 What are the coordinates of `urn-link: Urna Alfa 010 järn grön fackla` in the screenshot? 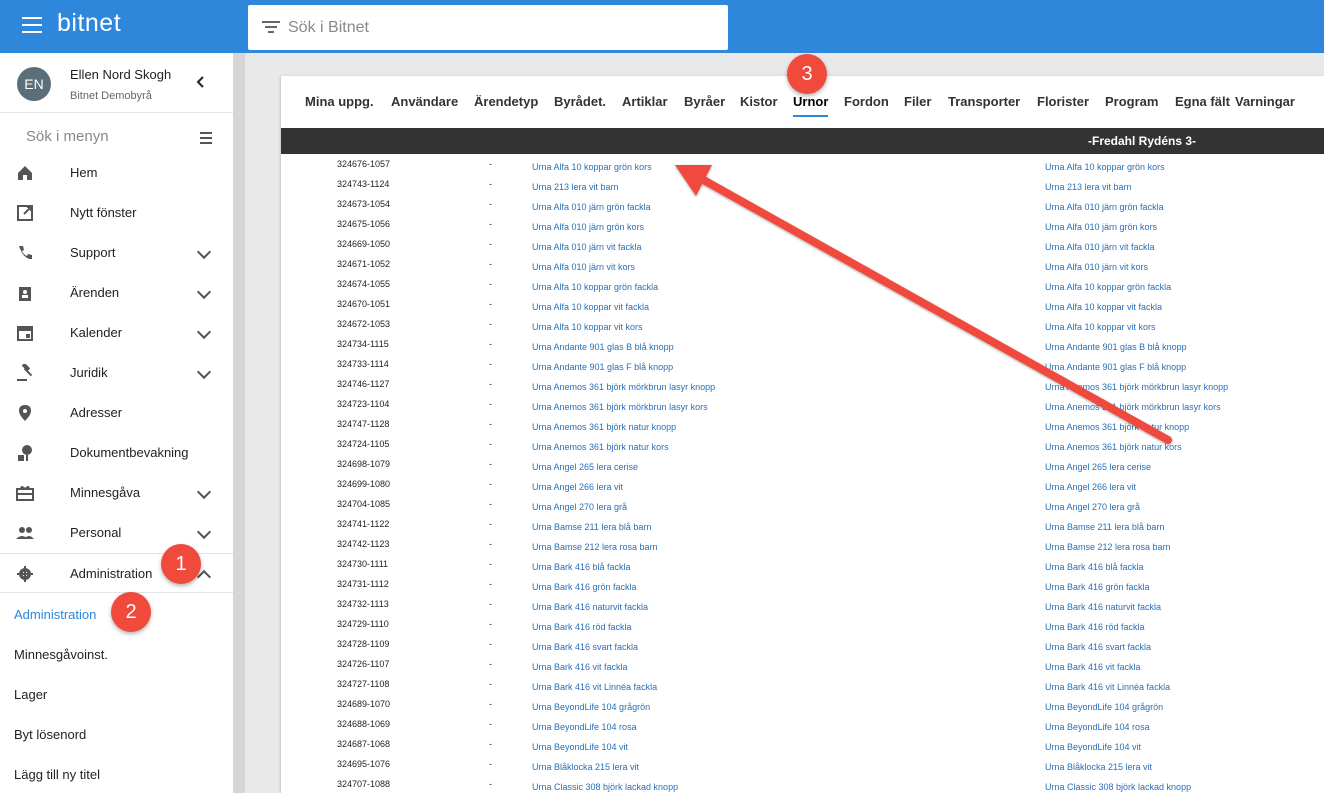 It's located at (591, 207).